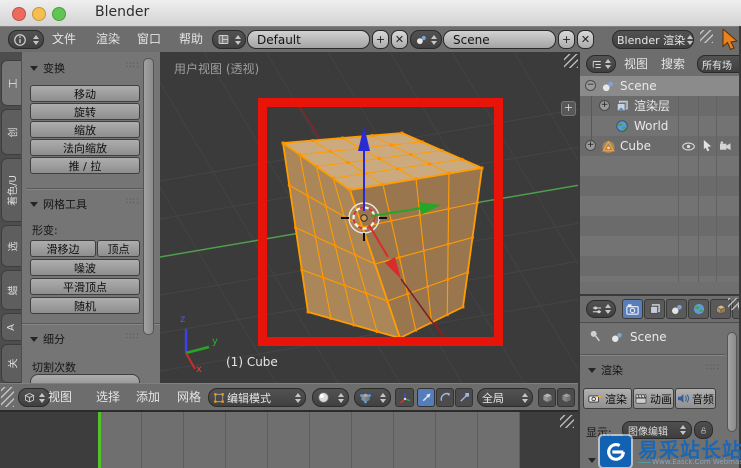  What do you see at coordinates (601, 309) in the screenshot?
I see `editor-type-selector-properties` at bounding box center [601, 309].